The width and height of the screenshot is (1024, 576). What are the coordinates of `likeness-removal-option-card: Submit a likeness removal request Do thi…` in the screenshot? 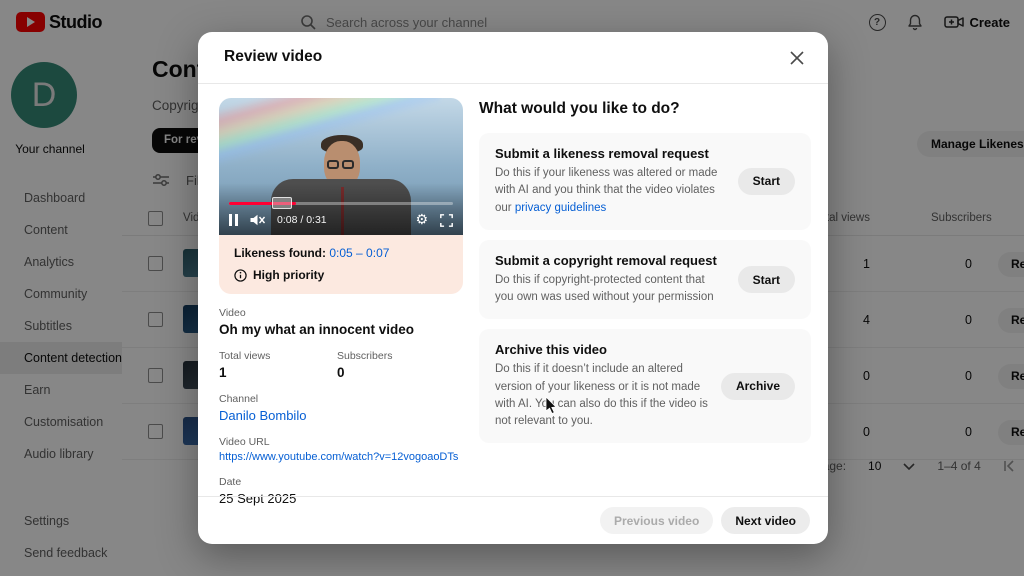 It's located at (645, 181).